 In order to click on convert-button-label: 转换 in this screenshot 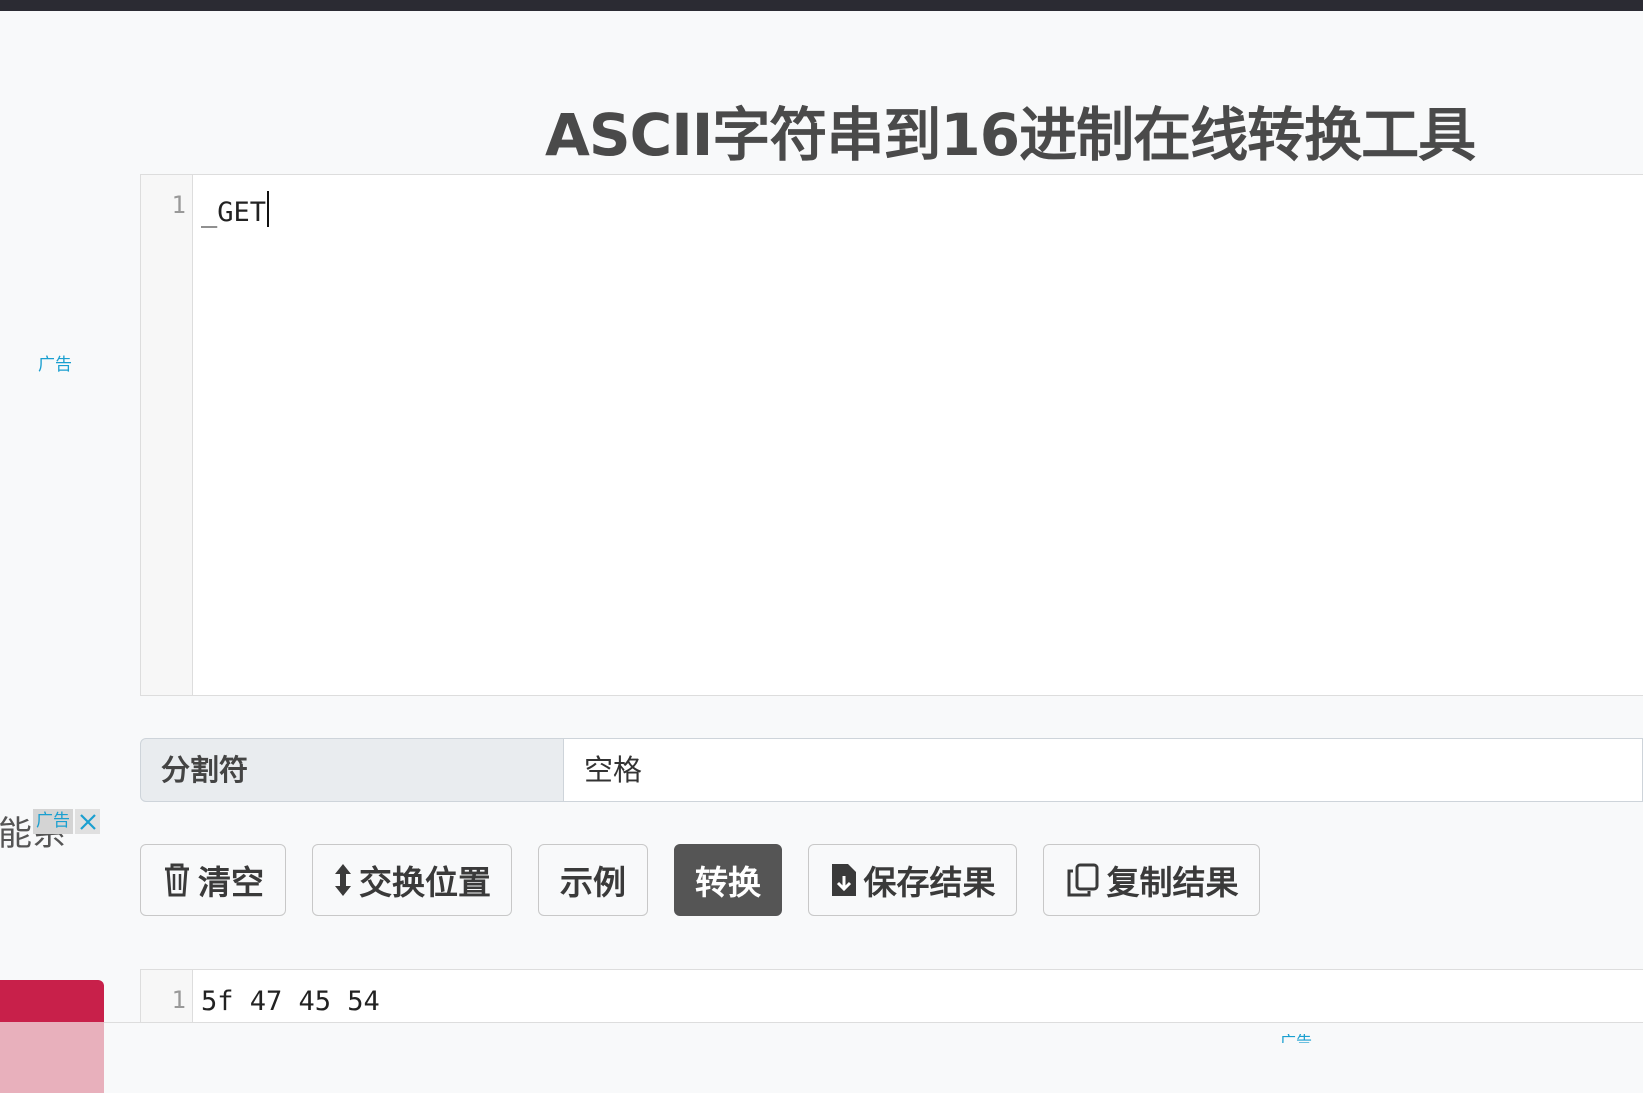, I will do `click(728, 882)`.